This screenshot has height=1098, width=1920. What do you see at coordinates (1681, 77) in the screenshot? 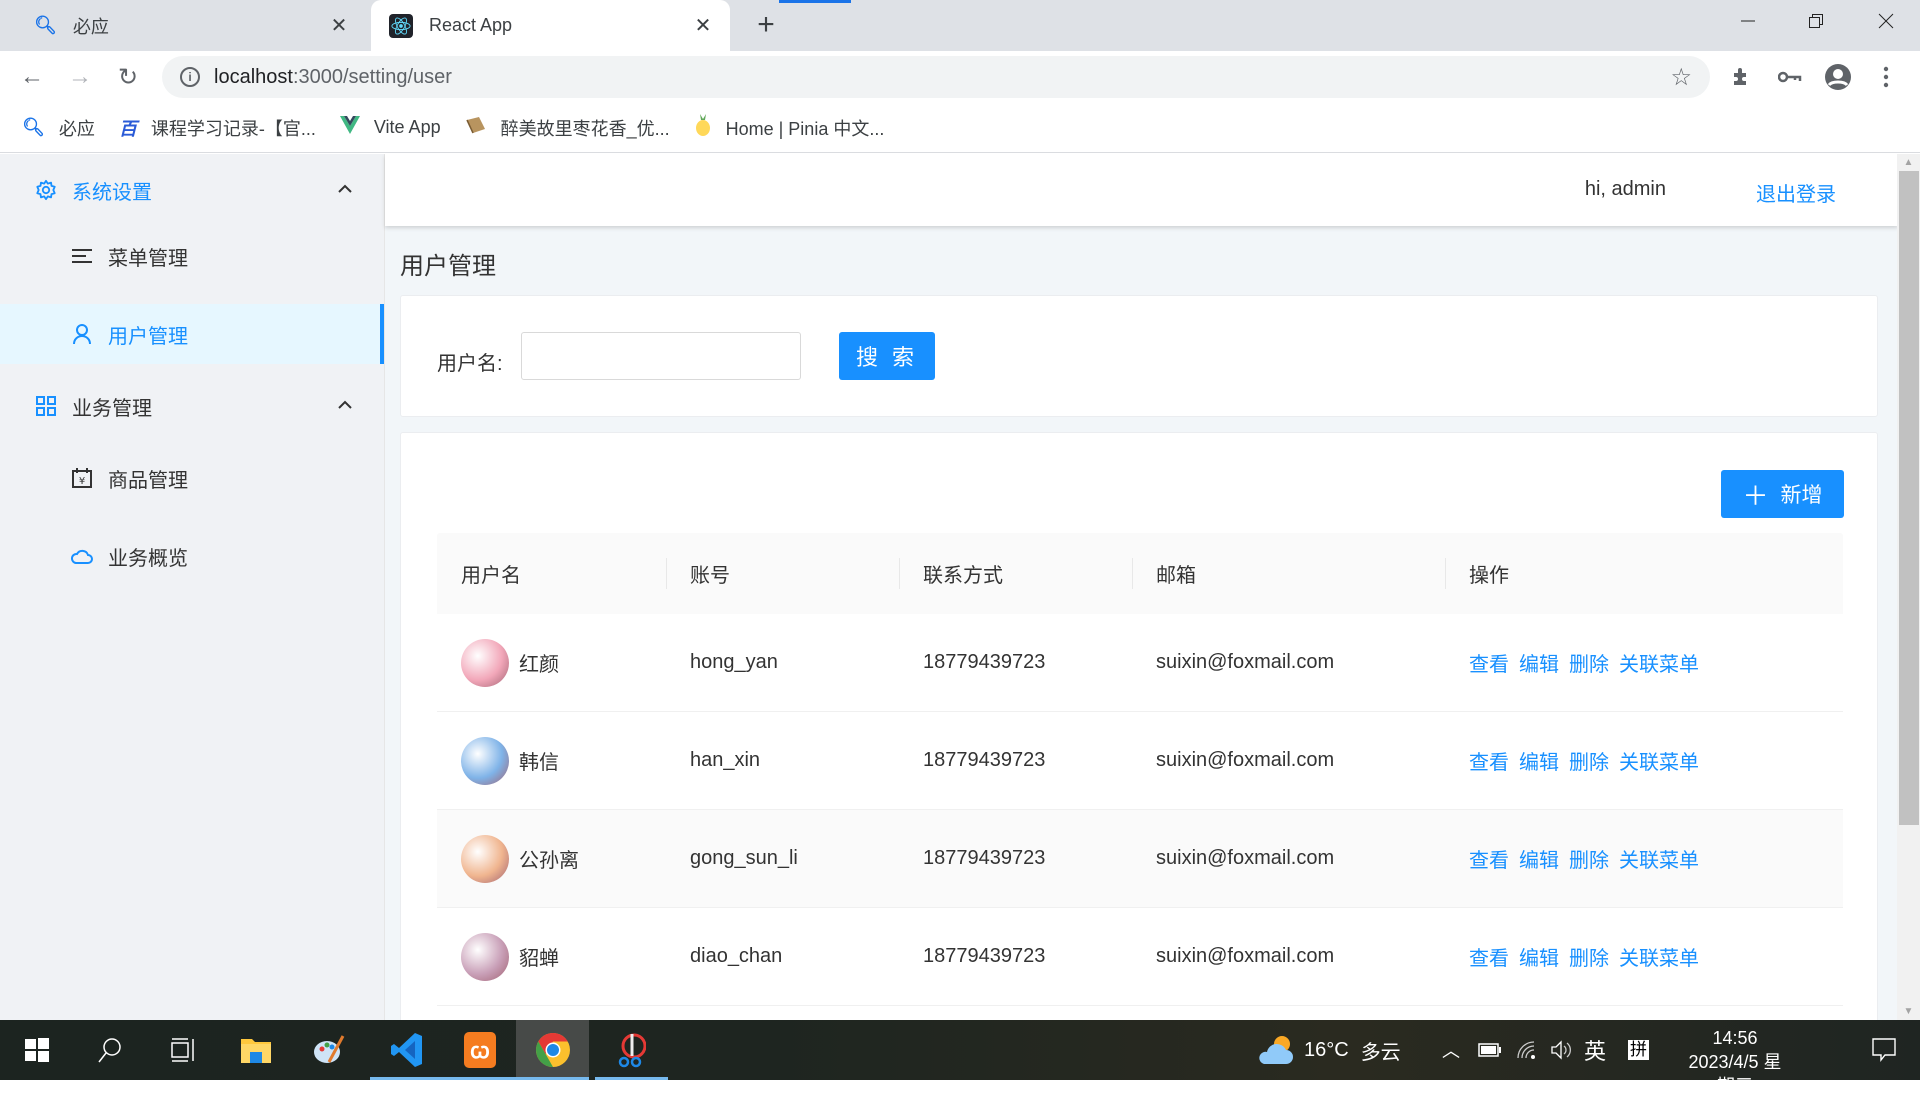
I see `bookmark-star-icon: ☆` at bounding box center [1681, 77].